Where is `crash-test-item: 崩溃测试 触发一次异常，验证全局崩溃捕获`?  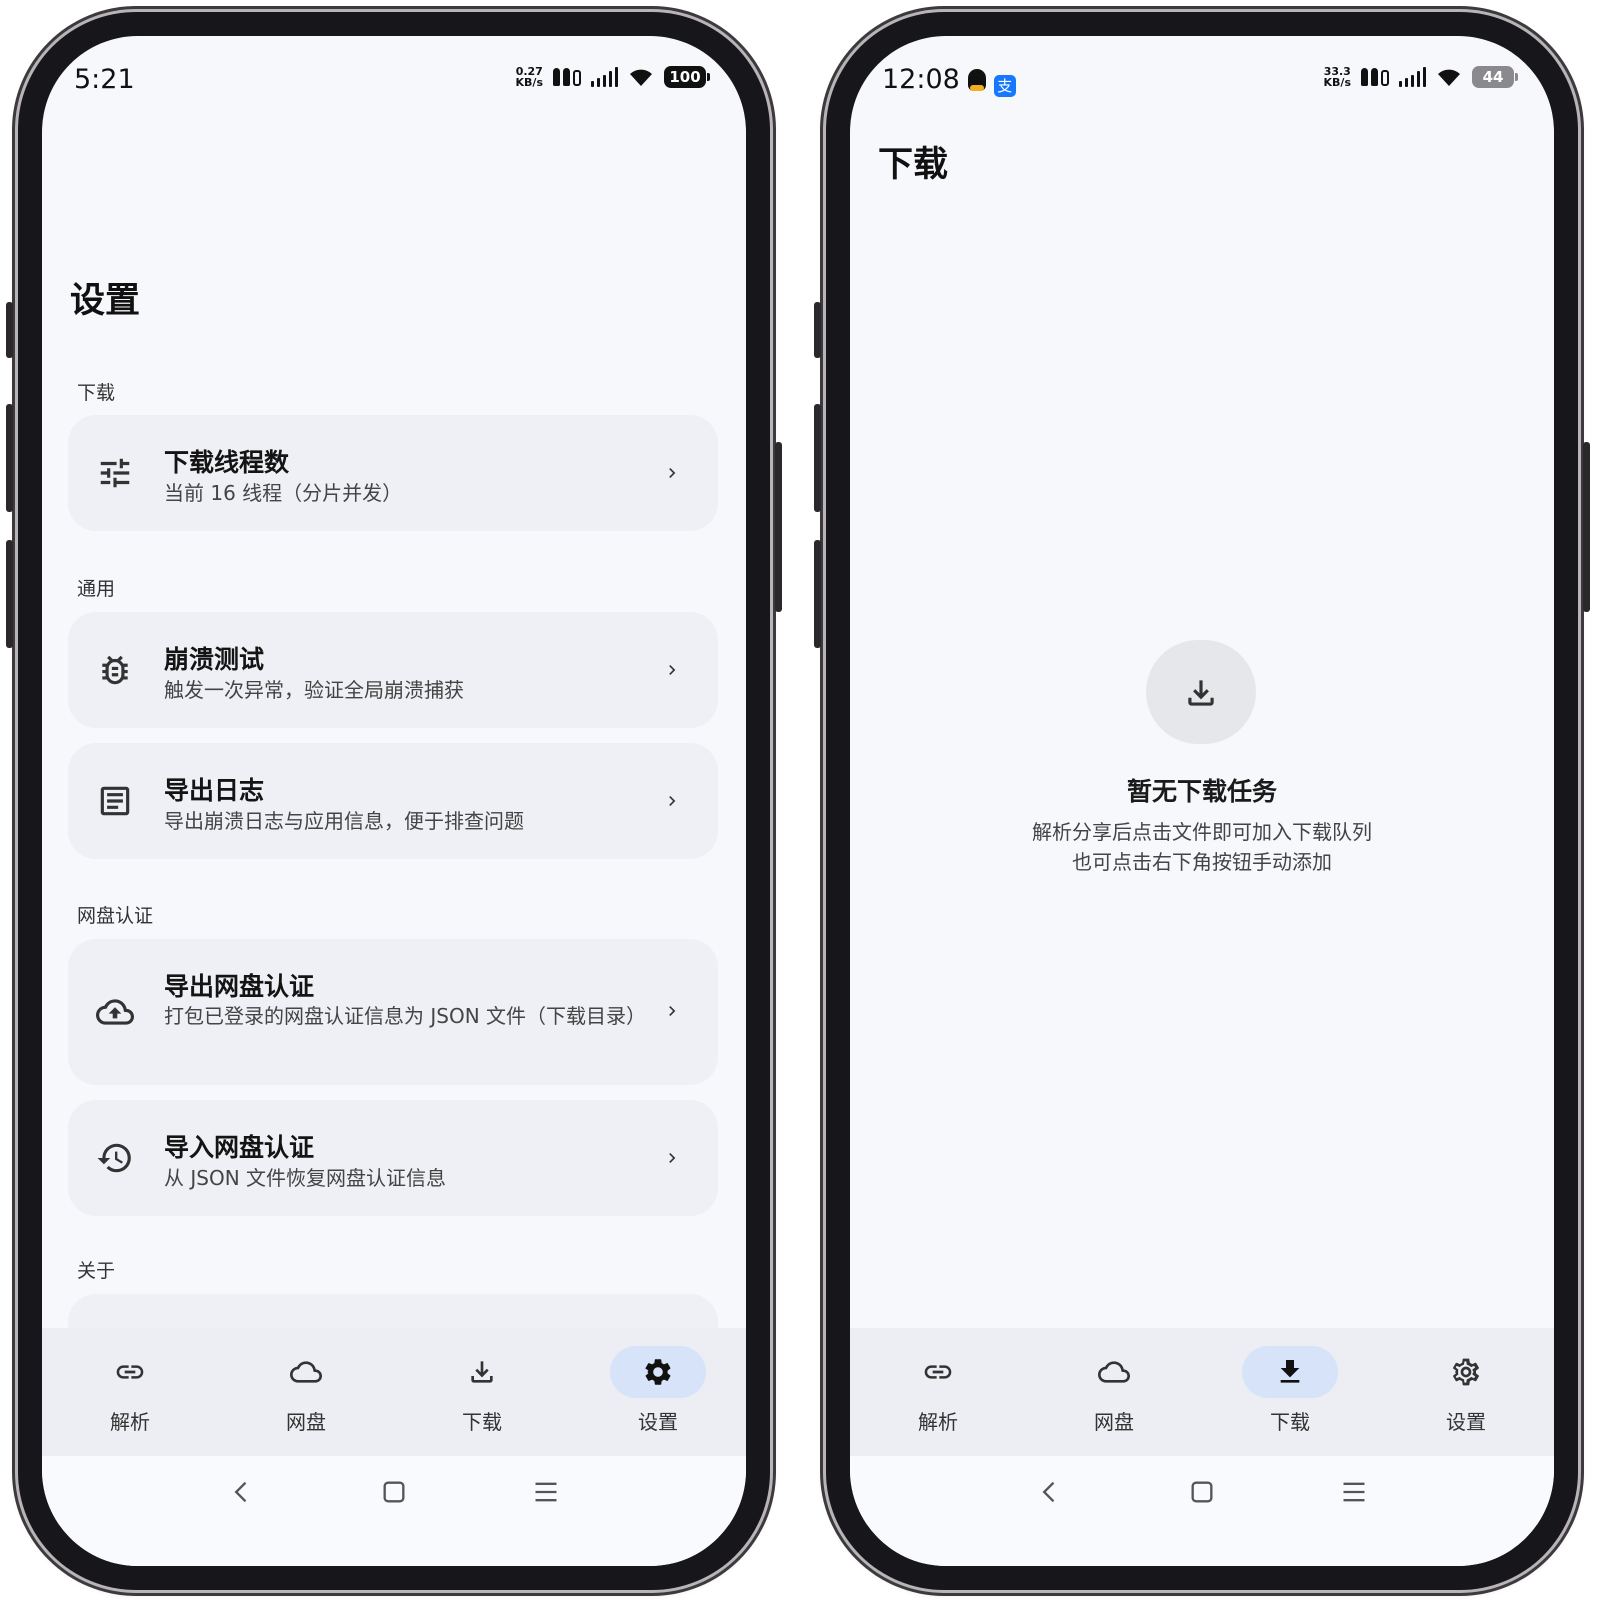 crash-test-item: 崩溃测试 触发一次异常，验证全局崩溃捕获 is located at coordinates (393, 670).